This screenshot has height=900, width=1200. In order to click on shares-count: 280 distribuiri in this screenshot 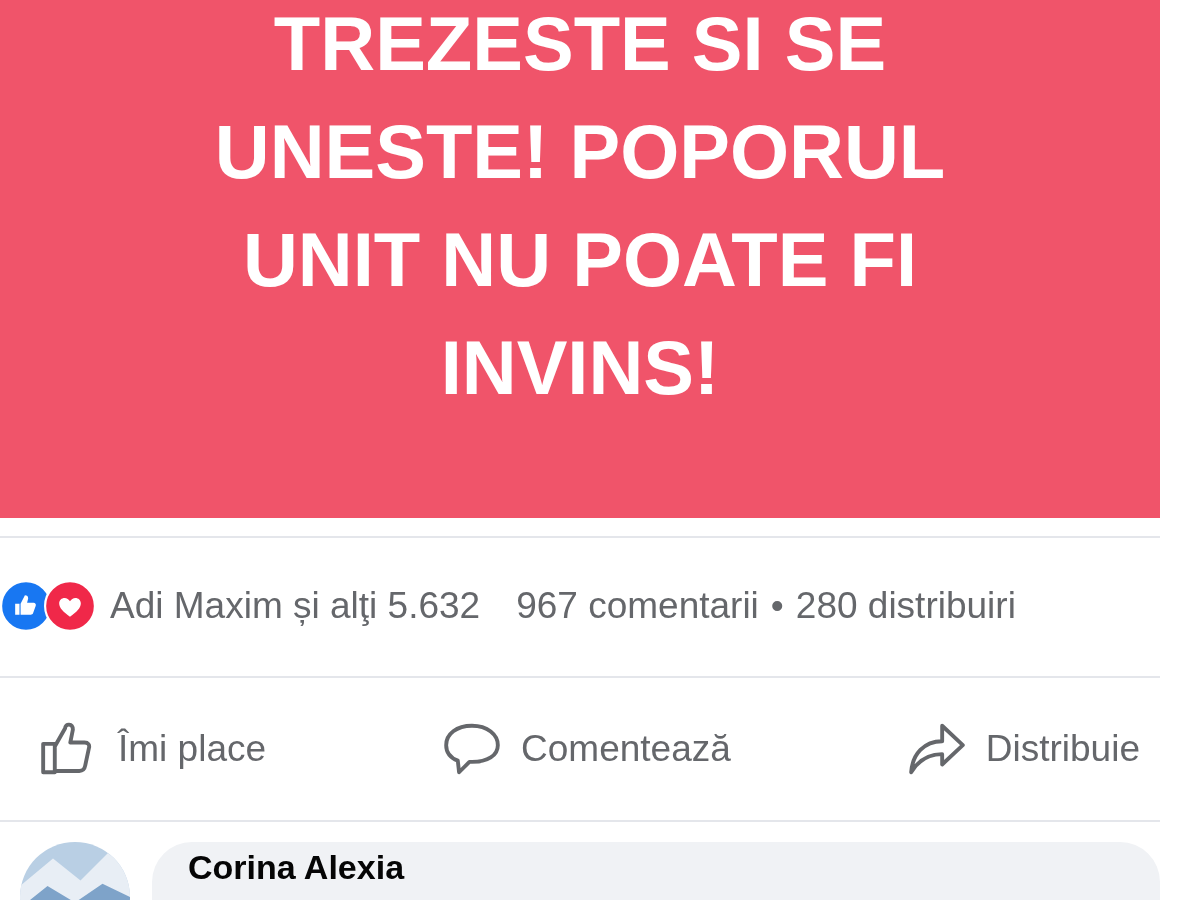, I will do `click(905, 606)`.